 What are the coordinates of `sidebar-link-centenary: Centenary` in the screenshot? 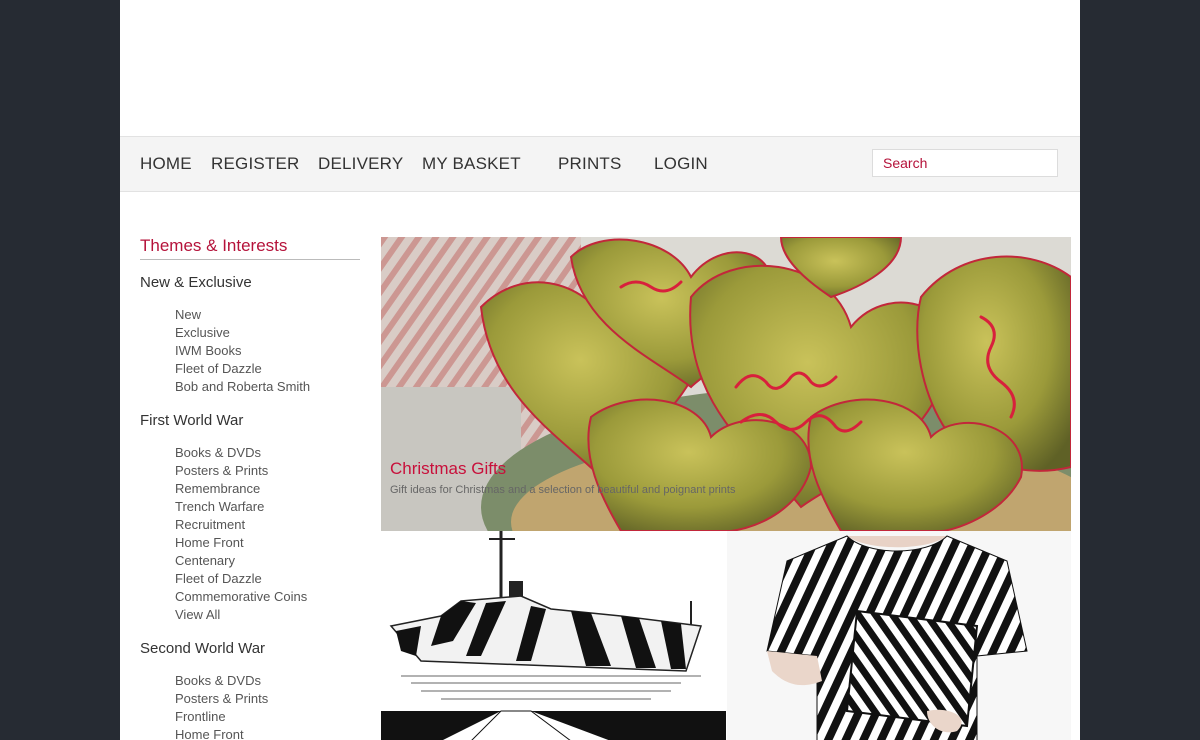 It's located at (267, 561).